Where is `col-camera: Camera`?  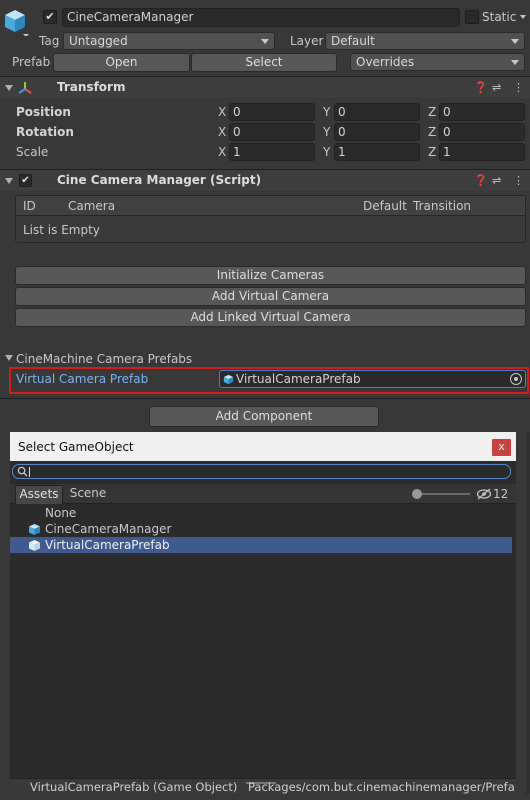 col-camera: Camera is located at coordinates (92, 206).